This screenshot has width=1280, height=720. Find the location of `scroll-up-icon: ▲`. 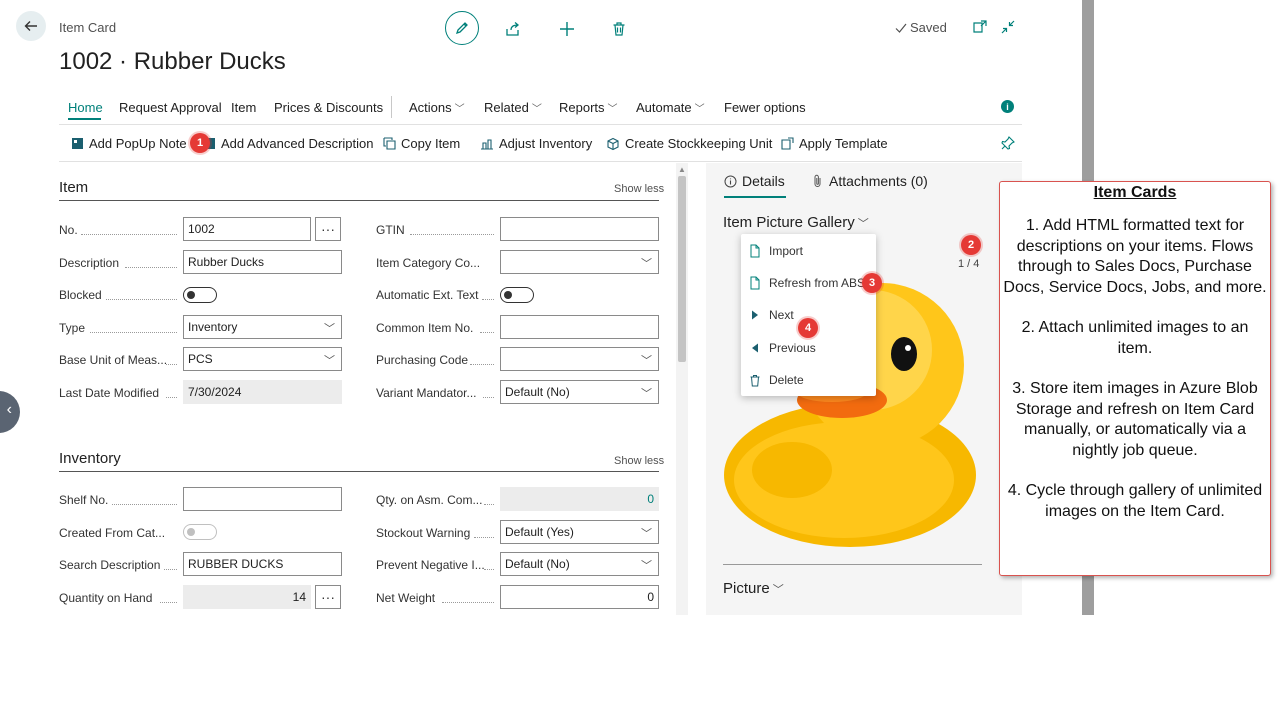

scroll-up-icon: ▲ is located at coordinates (682, 169).